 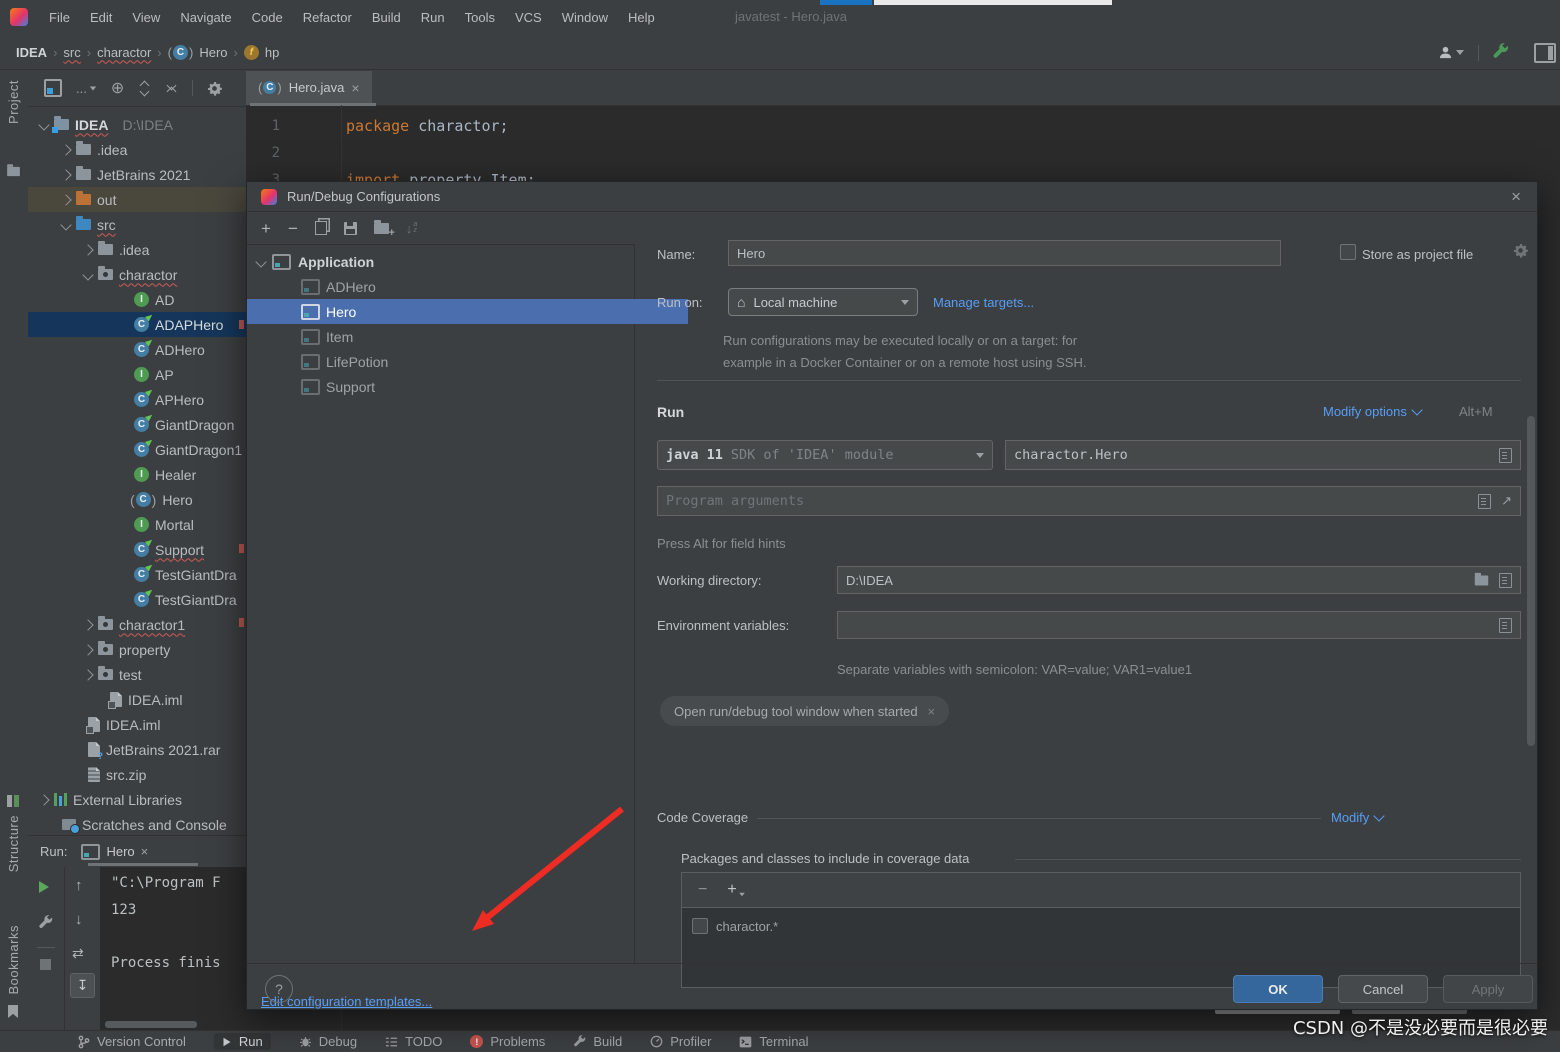 What do you see at coordinates (137, 224) in the screenshot?
I see `tree-item: src` at bounding box center [137, 224].